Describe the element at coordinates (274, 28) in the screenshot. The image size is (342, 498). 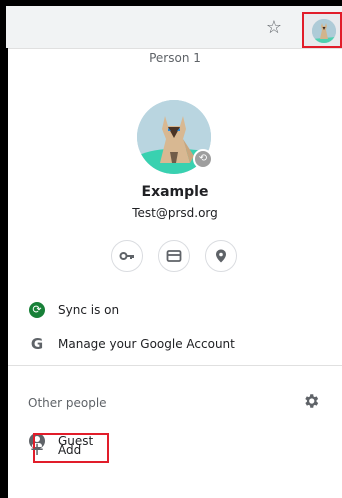
I see `star-icon: ☆` at that location.